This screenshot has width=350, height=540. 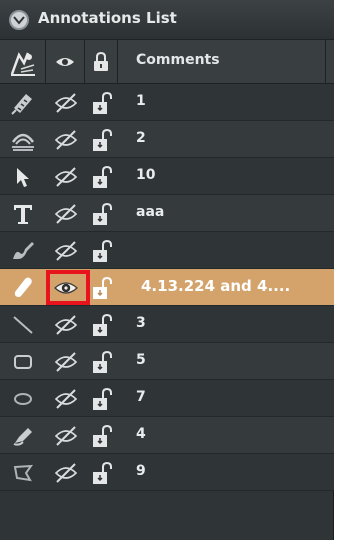 What do you see at coordinates (167, 102) in the screenshot?
I see `list-item: 1` at bounding box center [167, 102].